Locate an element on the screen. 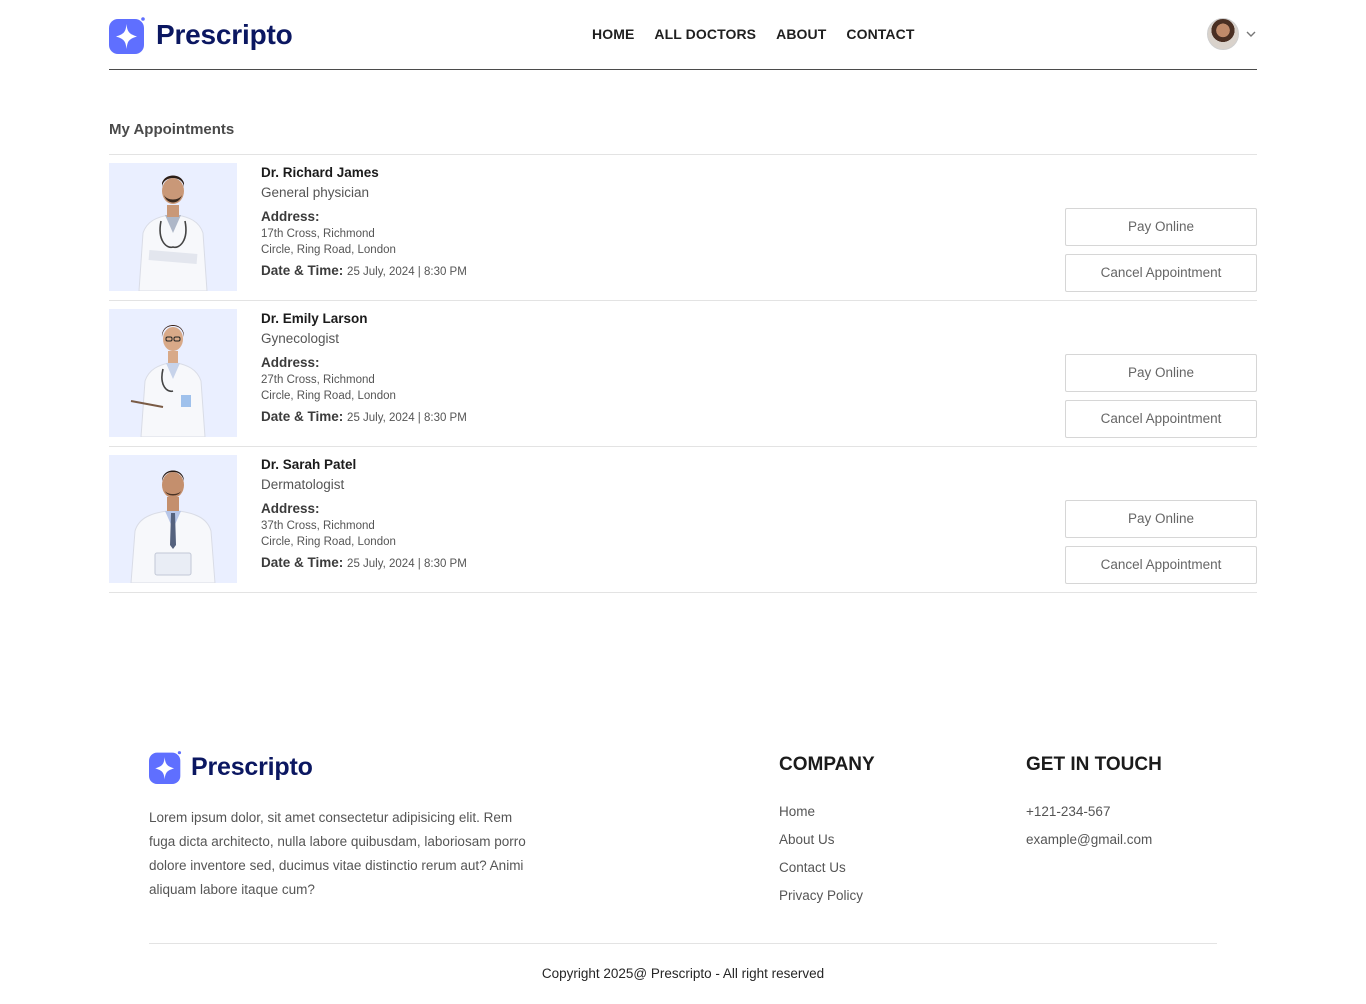 This screenshot has height=1004, width=1366. brand-logo: Prescripto is located at coordinates (201, 35).